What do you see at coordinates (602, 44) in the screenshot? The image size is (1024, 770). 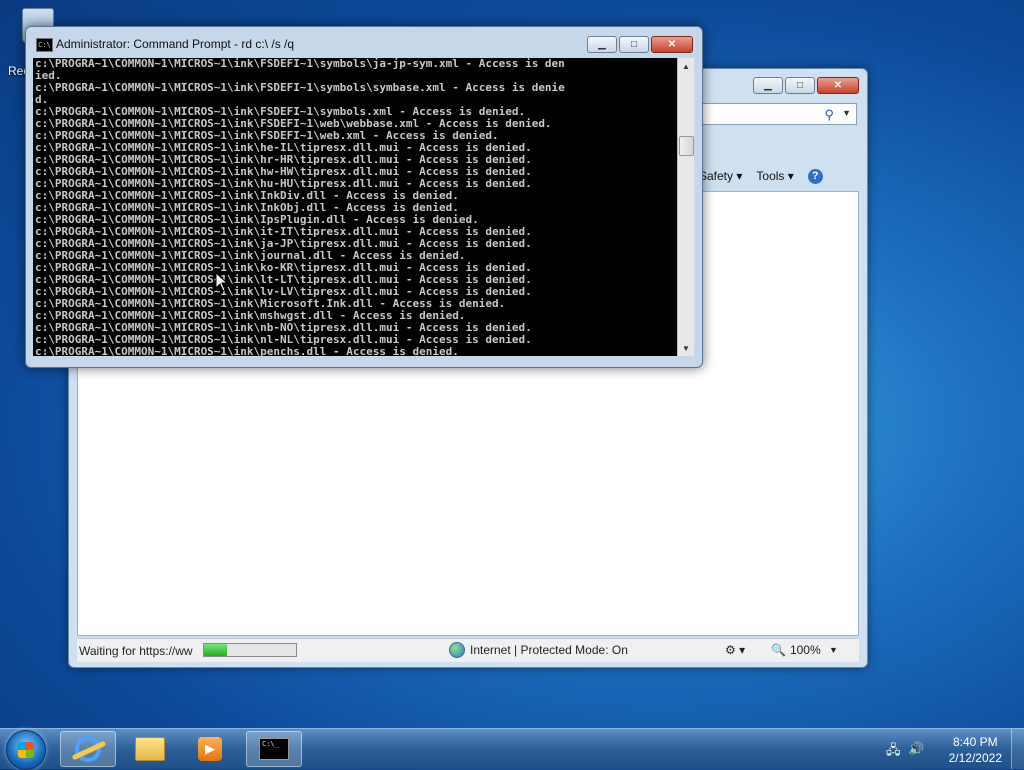 I see `cmd-minimize-button: ▁` at bounding box center [602, 44].